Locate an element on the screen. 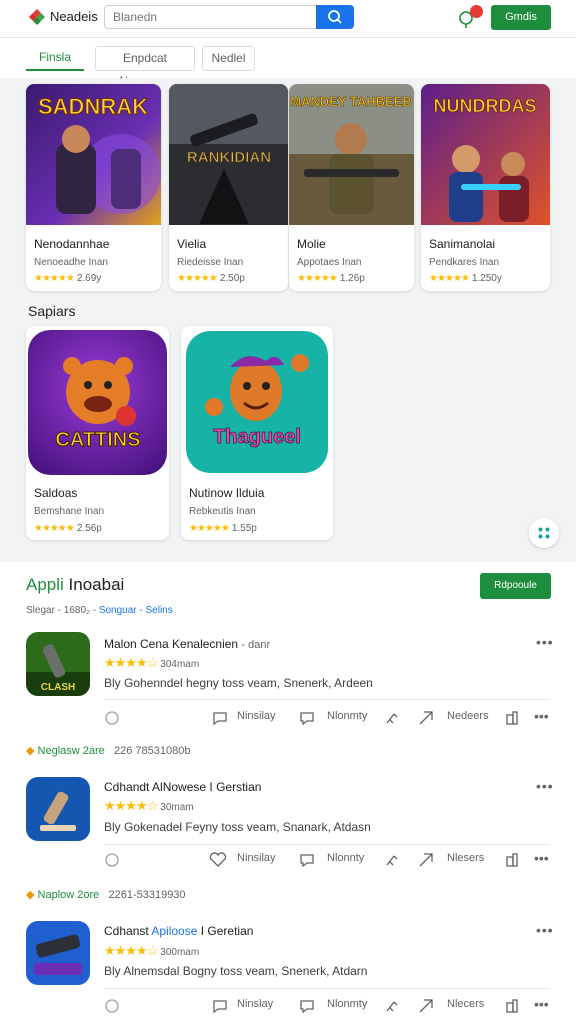 Image resolution: width=576 pixels, height=1024 pixels. item-title-text: I Geretian is located at coordinates (225, 931).